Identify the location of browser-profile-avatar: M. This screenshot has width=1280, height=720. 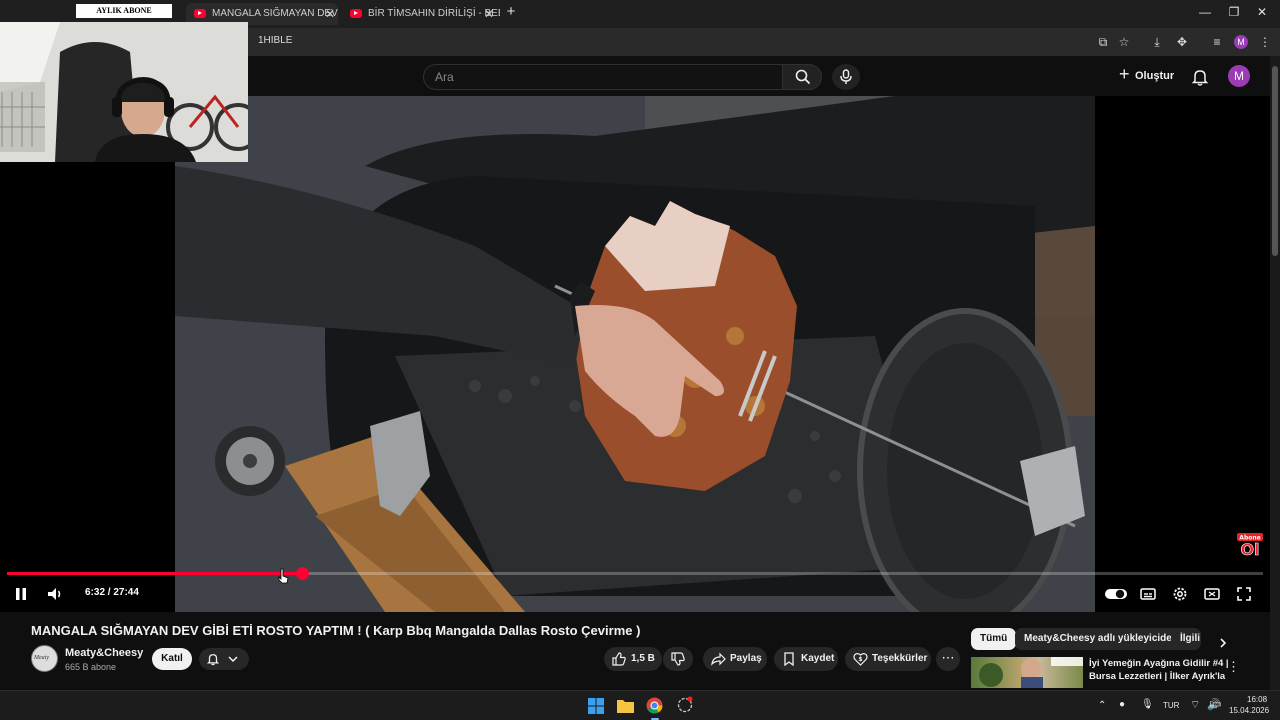
(1241, 42).